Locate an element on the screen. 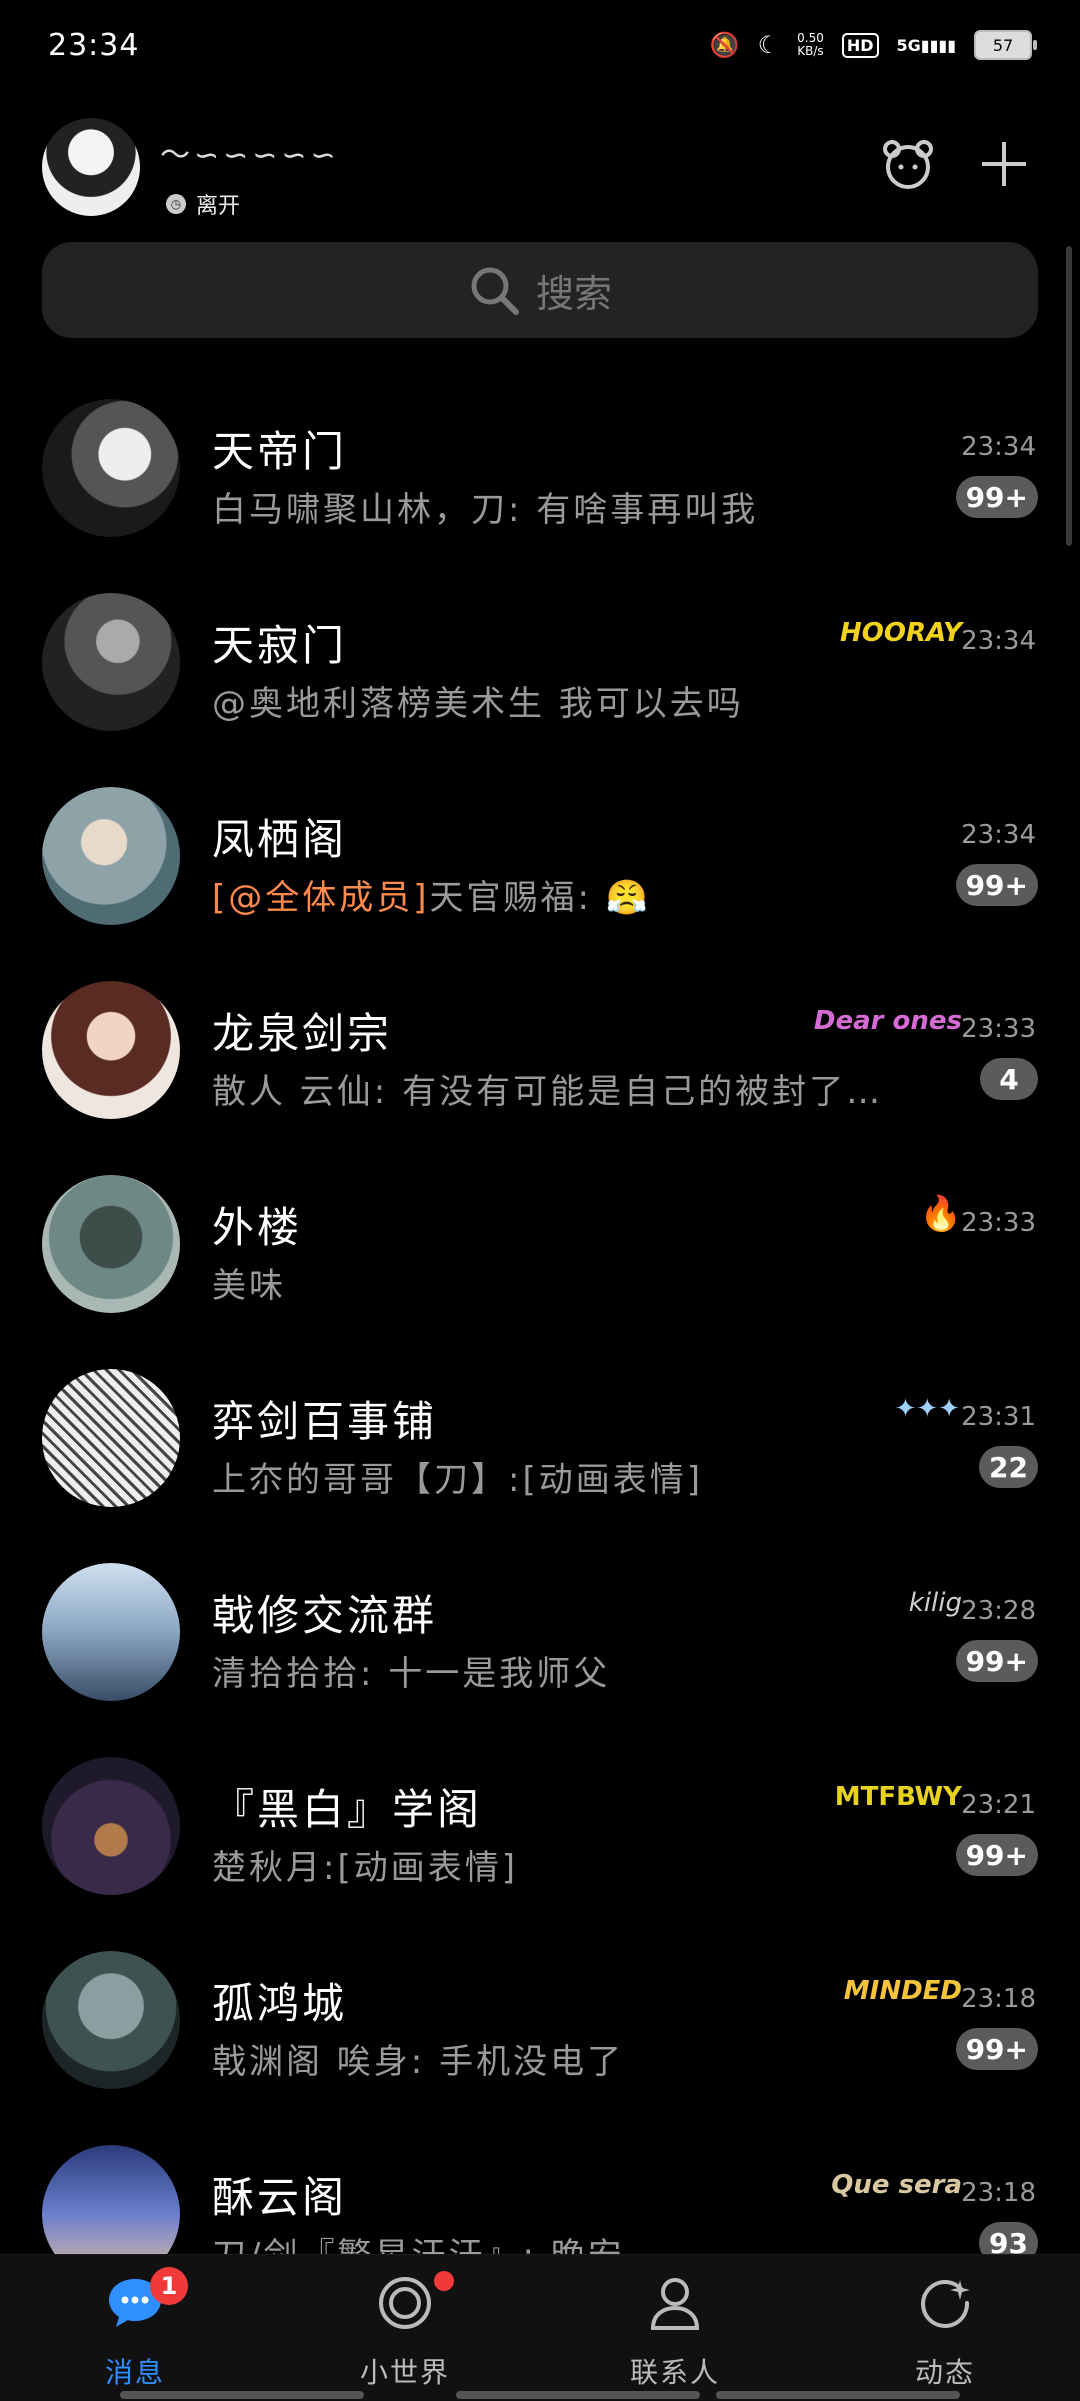 This screenshot has width=1080, height=2401. search-bar: 搜索 is located at coordinates (540, 290).